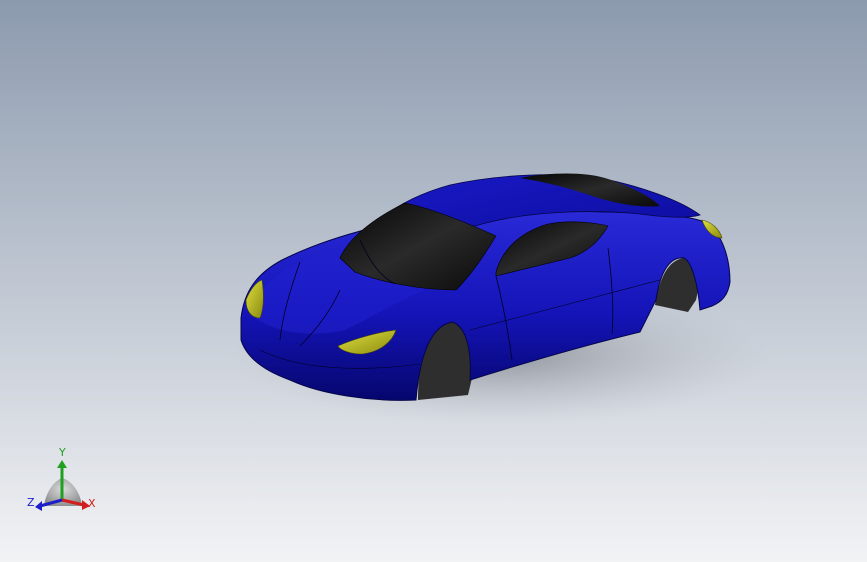 Image resolution: width=867 pixels, height=562 pixels. I want to click on z-axis-label: Z, so click(31, 502).